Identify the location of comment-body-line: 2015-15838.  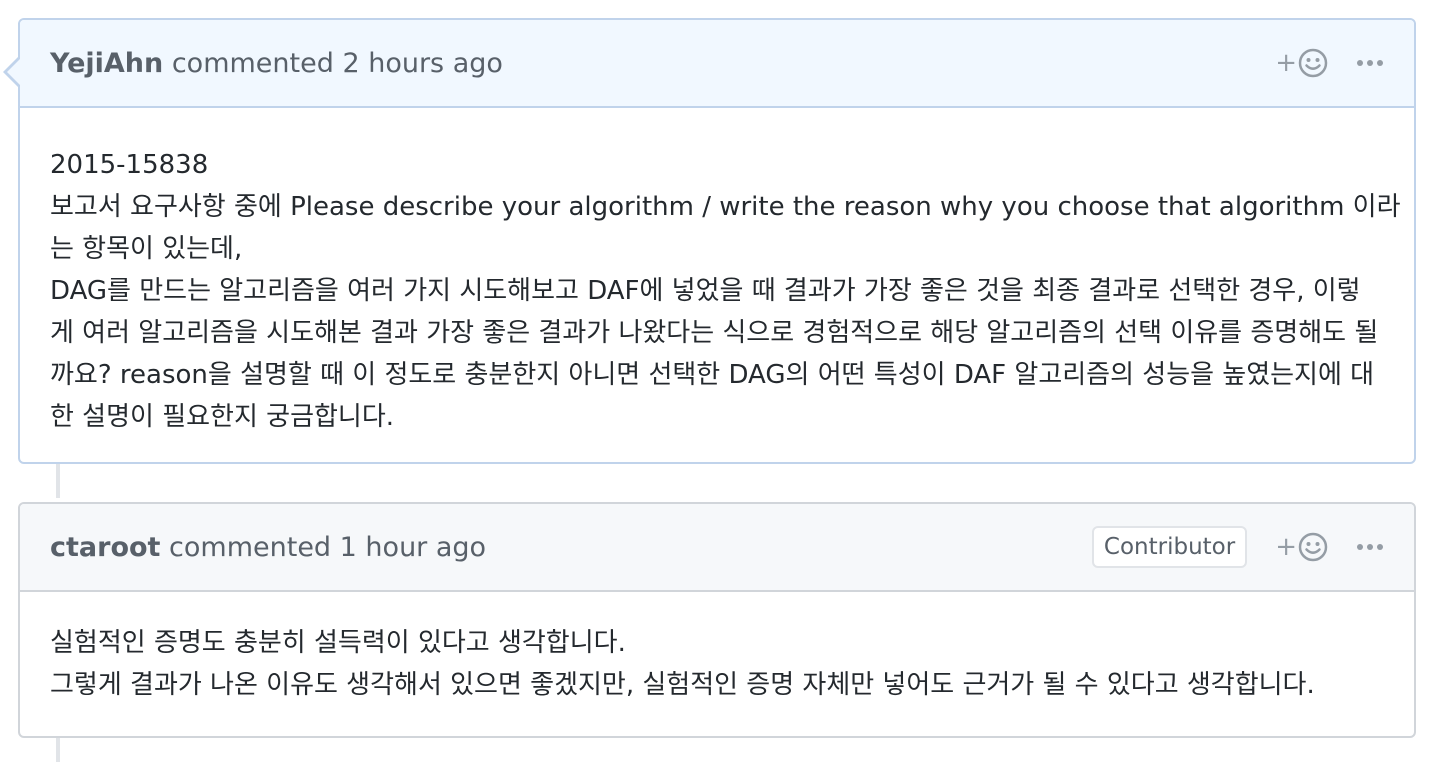
(129, 165).